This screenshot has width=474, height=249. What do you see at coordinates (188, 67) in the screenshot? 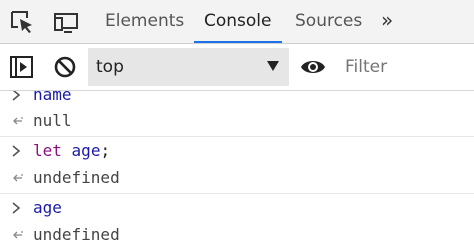
I see `context-selector: top` at bounding box center [188, 67].